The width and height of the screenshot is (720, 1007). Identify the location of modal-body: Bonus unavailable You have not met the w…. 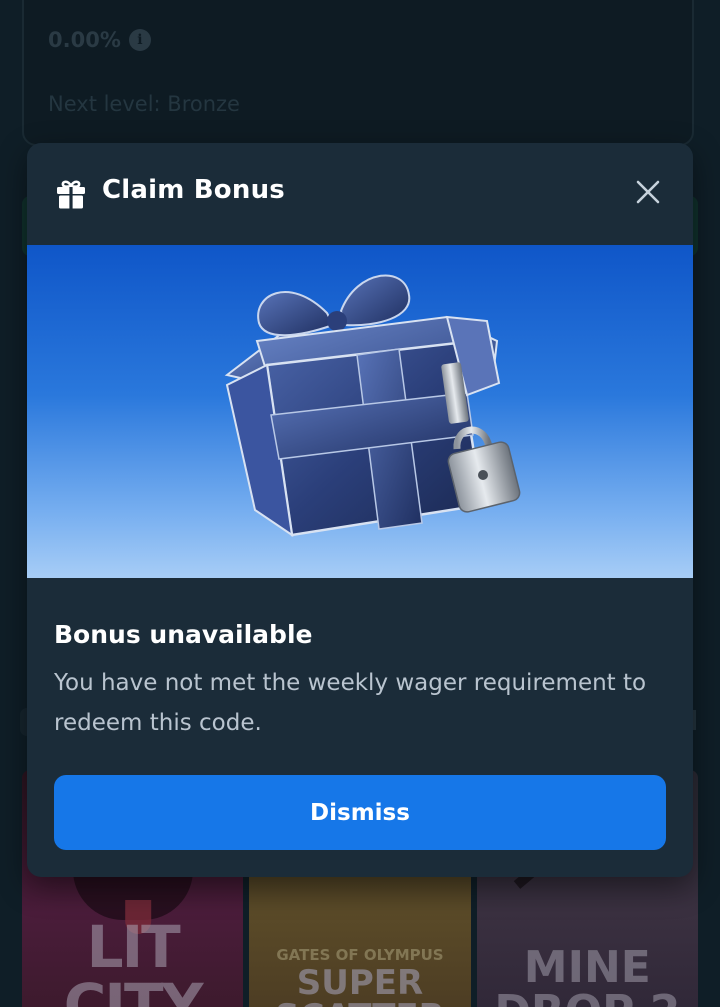
(360, 681).